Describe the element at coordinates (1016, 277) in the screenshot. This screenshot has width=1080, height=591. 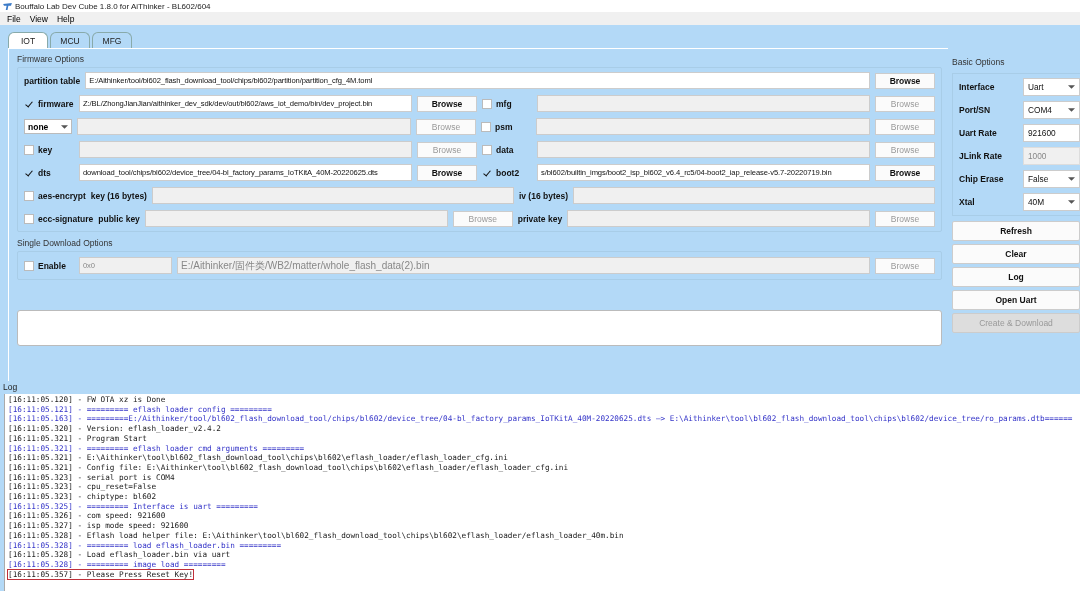
I see `action-button: Log` at that location.